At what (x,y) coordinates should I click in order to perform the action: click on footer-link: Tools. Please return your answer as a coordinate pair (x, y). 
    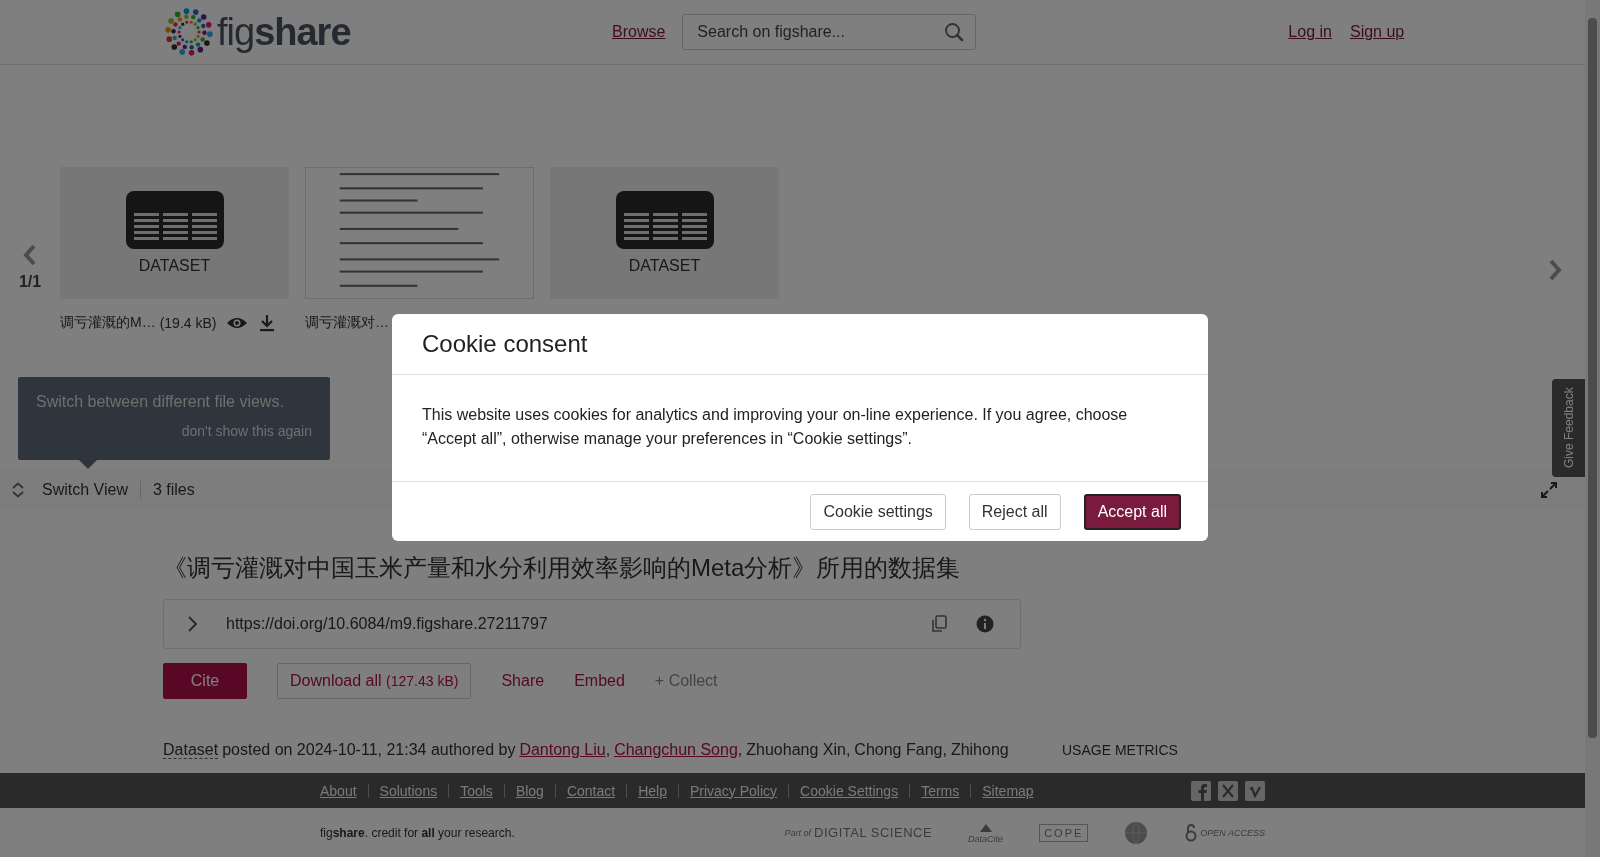
    Looking at the image, I should click on (476, 790).